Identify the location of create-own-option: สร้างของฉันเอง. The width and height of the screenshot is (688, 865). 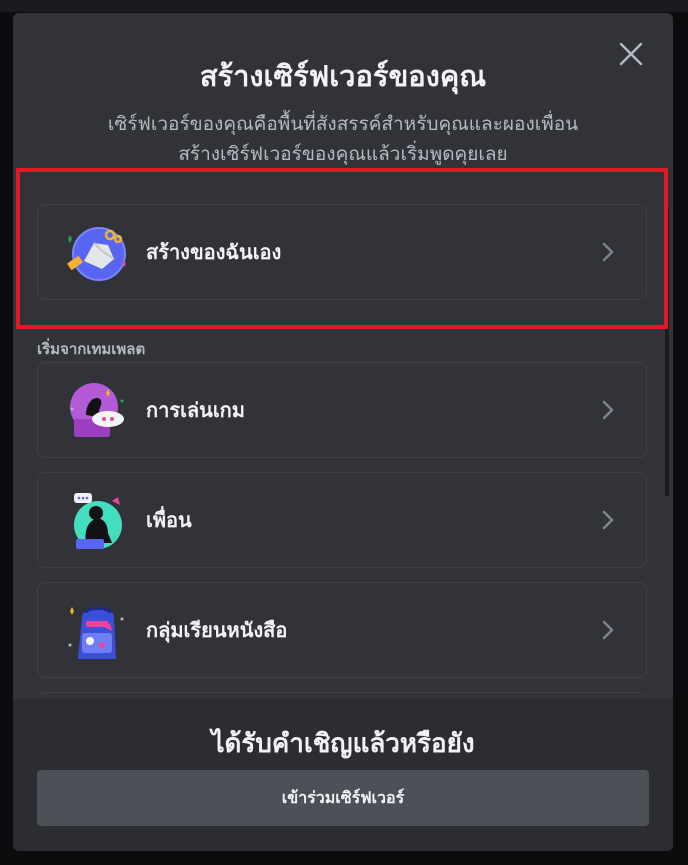
(342, 252).